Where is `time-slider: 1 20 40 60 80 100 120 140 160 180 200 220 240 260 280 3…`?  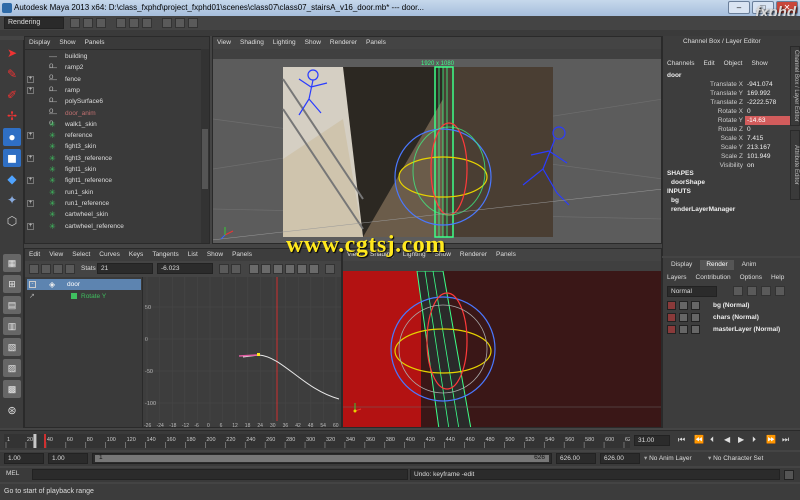
time-slider: 1 20 40 60 80 100 120 140 160 180 200 220 240 260 280 3… is located at coordinates (400, 440).